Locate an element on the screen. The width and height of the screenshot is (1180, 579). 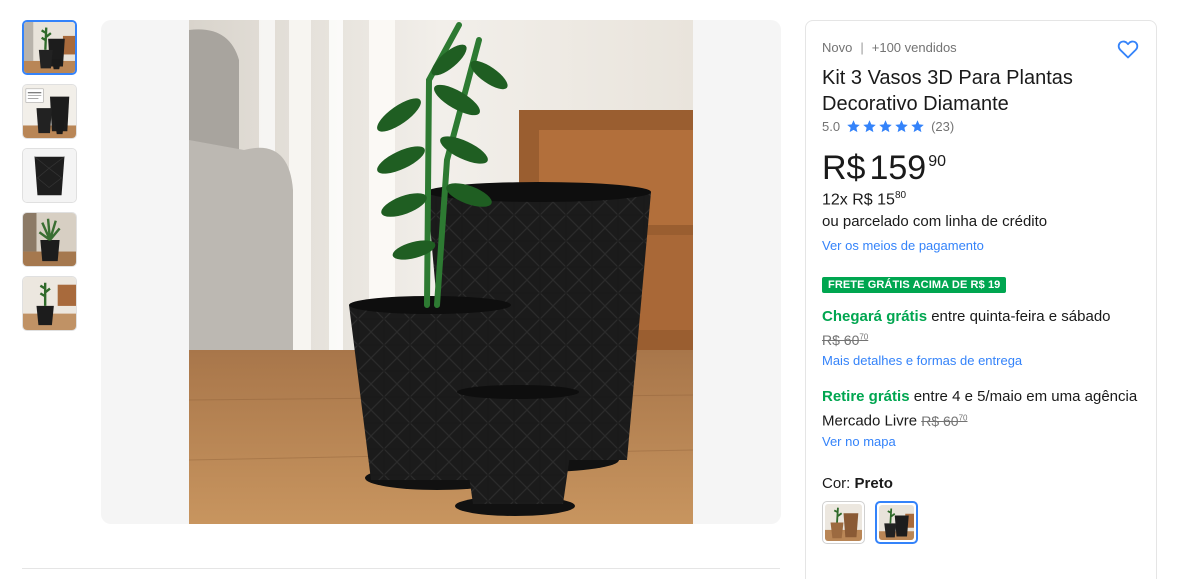
pickup-old-price: R$ 6070 is located at coordinates (944, 421).